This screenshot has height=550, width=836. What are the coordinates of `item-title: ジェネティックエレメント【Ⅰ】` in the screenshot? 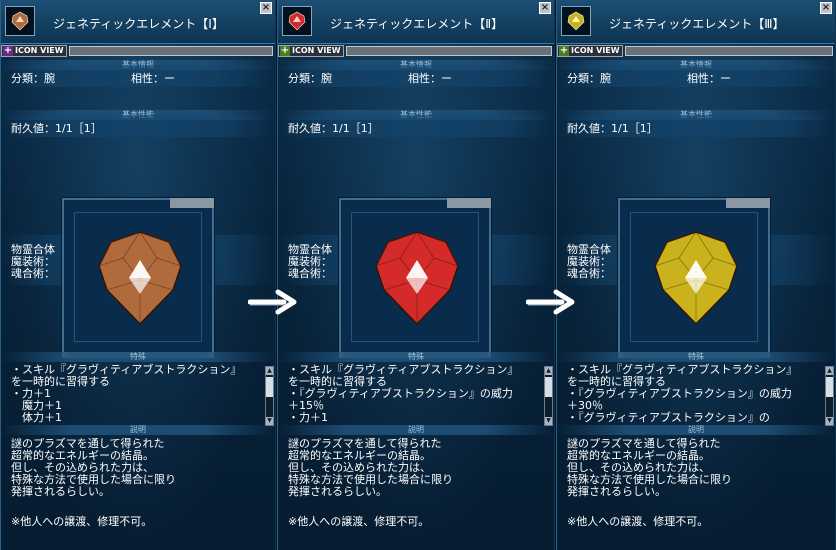 It's located at (138, 24).